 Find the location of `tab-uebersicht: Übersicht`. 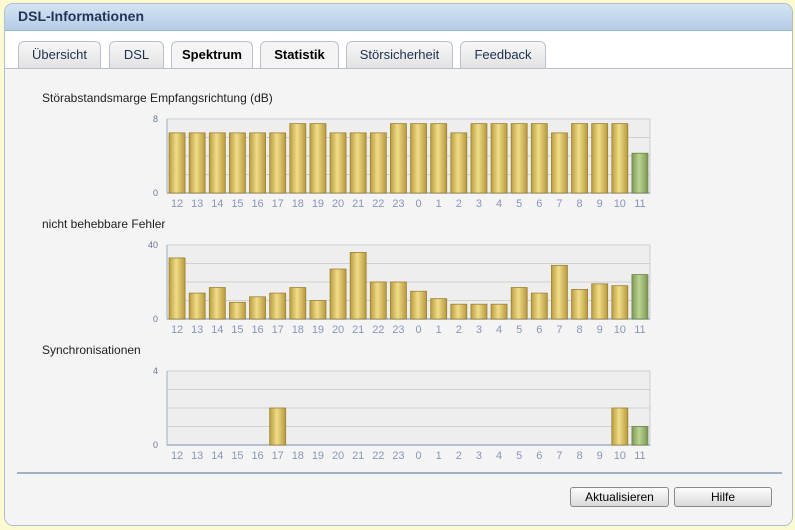

tab-uebersicht: Übersicht is located at coordinates (59, 54).